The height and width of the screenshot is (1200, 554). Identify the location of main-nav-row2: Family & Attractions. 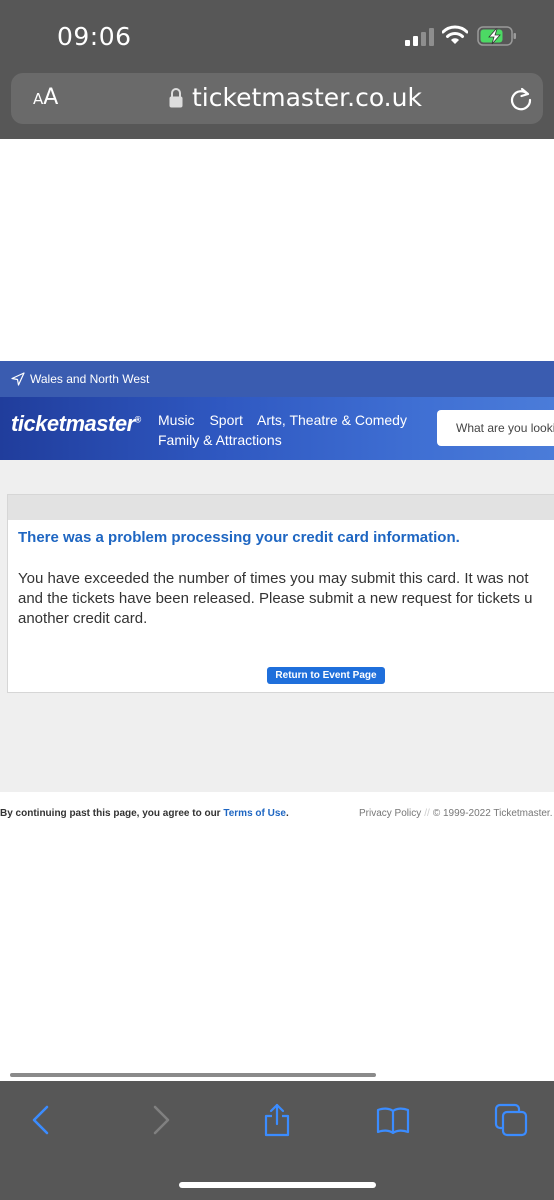
(225, 440).